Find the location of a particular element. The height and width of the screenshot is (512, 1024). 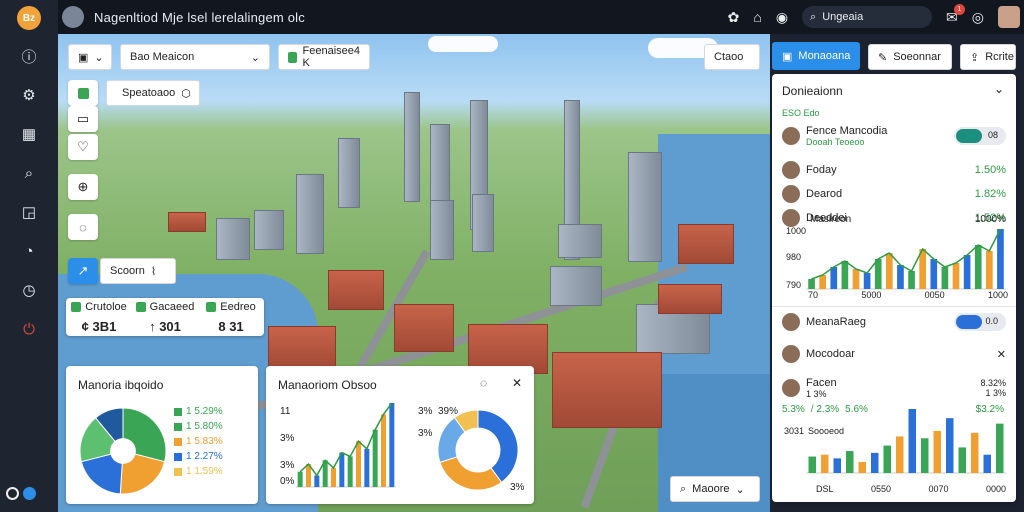

share-icon: ↗ is located at coordinates (83, 271).